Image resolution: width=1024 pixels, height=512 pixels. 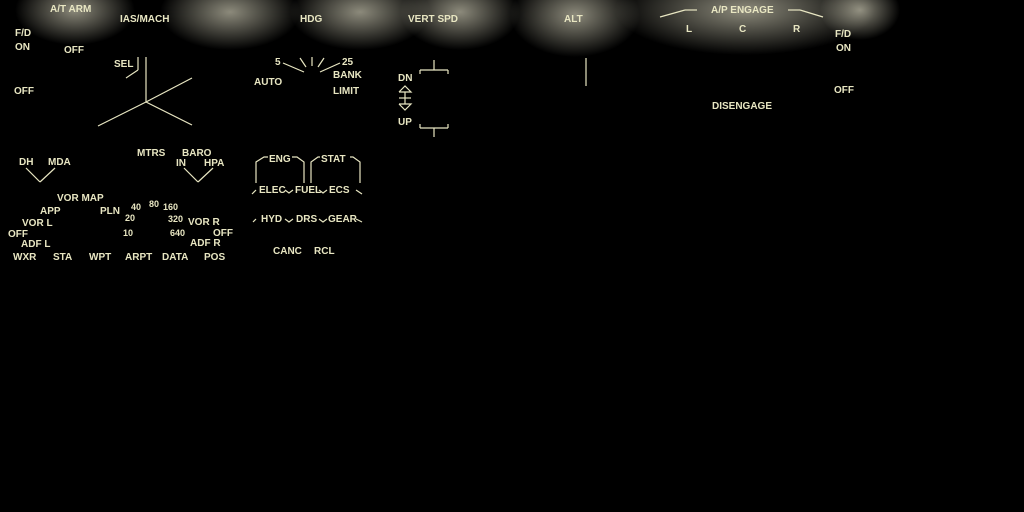 What do you see at coordinates (37, 223) in the screenshot?
I see `vor-l-select: VOR L` at bounding box center [37, 223].